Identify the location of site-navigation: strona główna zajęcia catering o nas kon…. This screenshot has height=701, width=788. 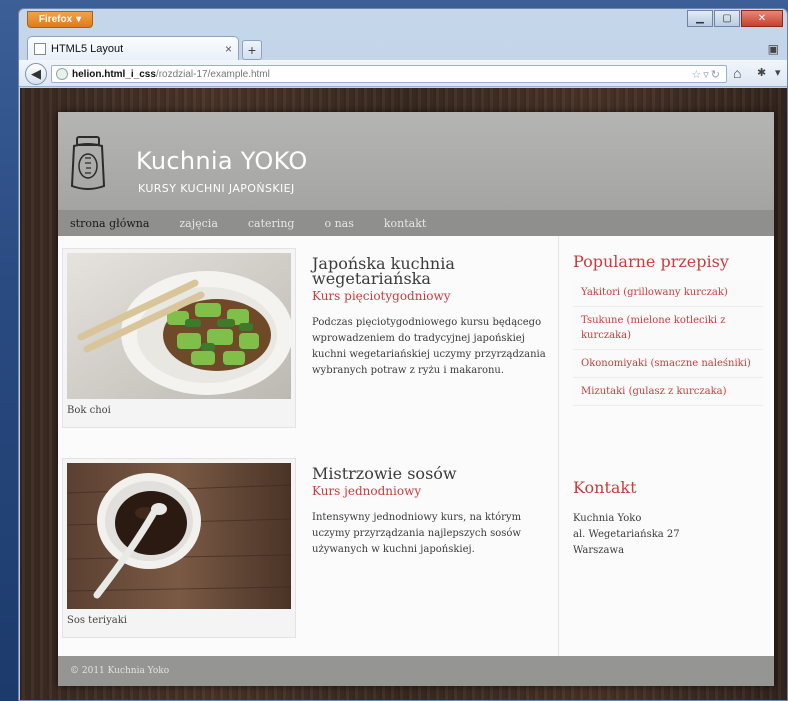
(416, 223).